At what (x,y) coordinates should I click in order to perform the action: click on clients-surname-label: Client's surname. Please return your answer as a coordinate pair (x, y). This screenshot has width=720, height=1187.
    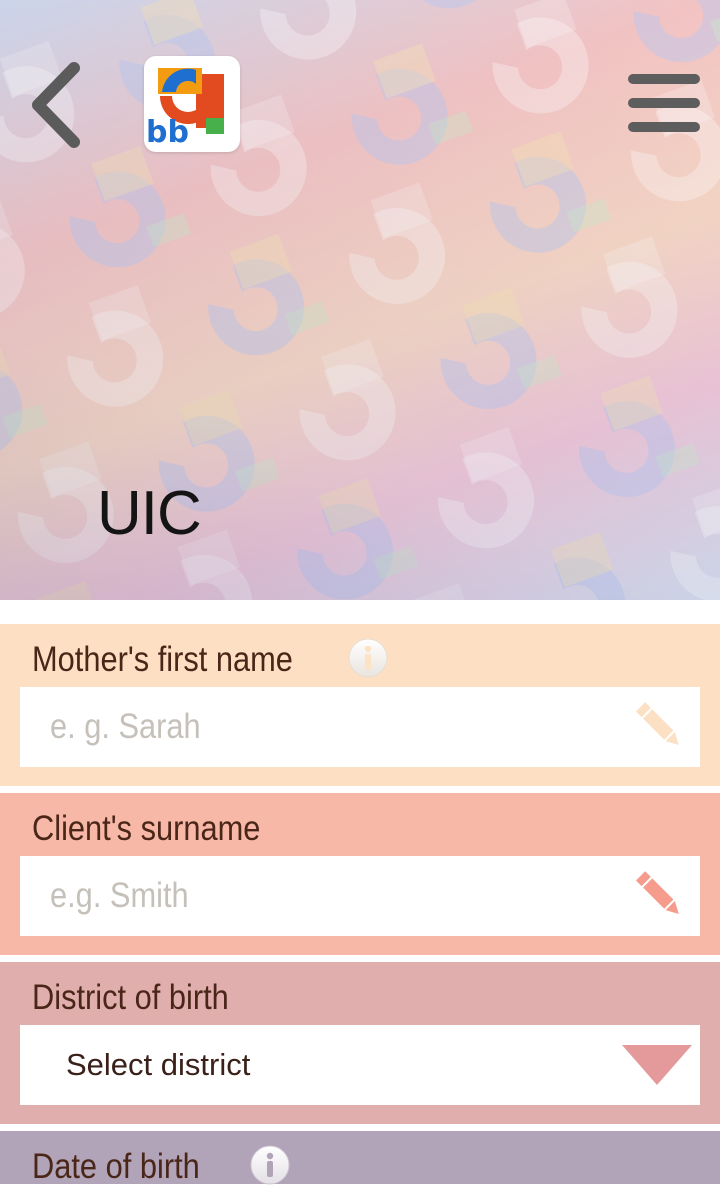
    Looking at the image, I should click on (146, 828).